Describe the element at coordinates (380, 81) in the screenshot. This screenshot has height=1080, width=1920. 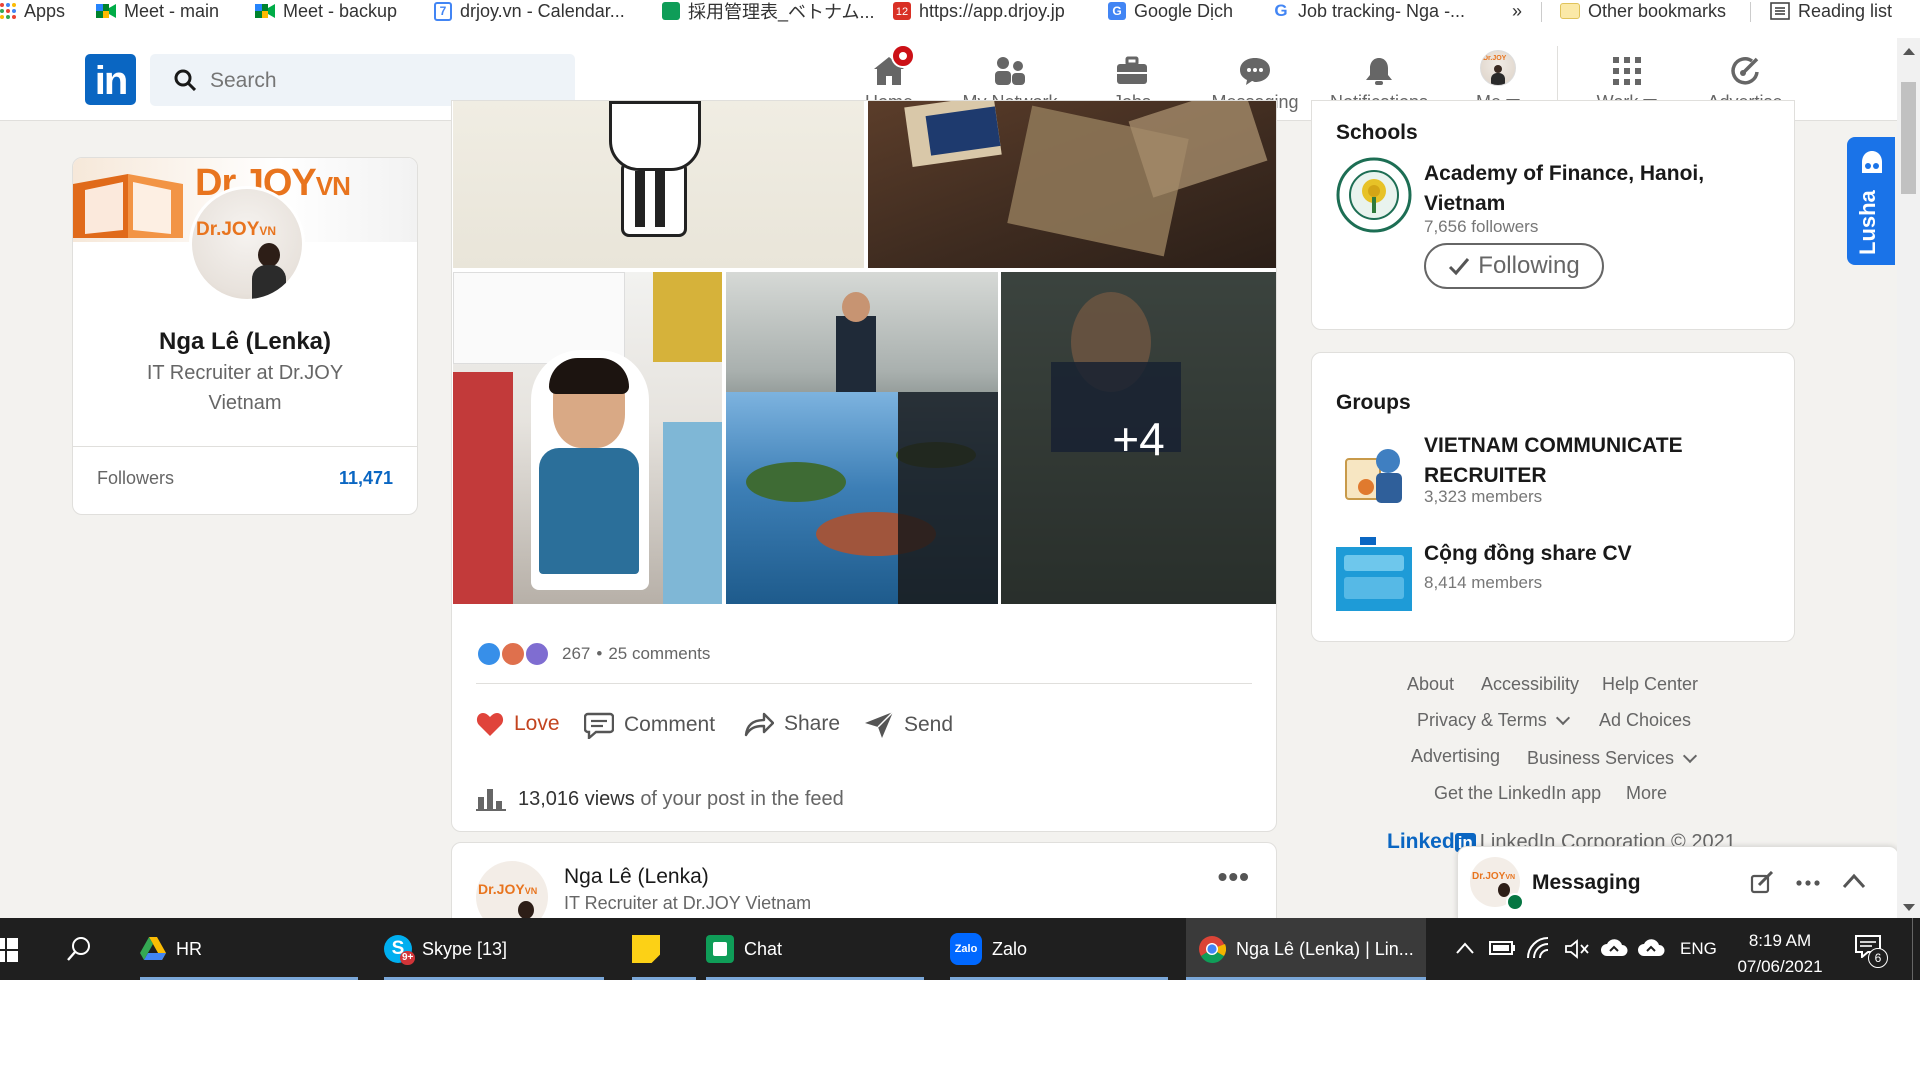
I see `search-input` at that location.